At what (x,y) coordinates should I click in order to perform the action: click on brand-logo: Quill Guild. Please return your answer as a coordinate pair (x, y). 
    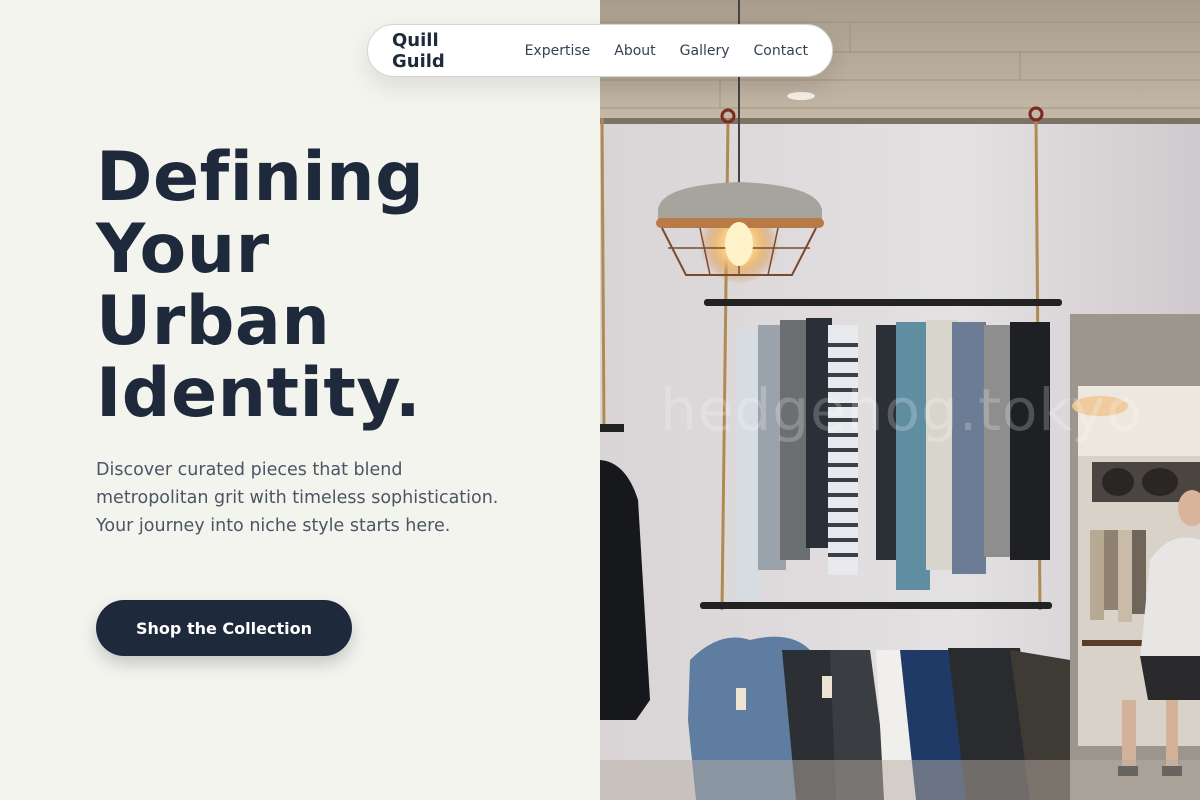
    Looking at the image, I should click on (442, 51).